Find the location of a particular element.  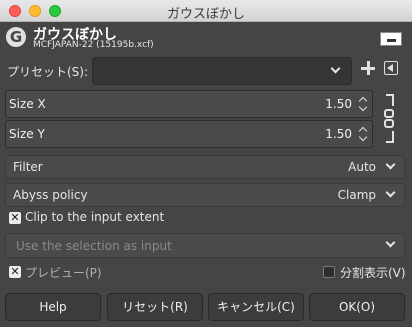

abyss-policy-label: Abyss policy is located at coordinates (50, 195).